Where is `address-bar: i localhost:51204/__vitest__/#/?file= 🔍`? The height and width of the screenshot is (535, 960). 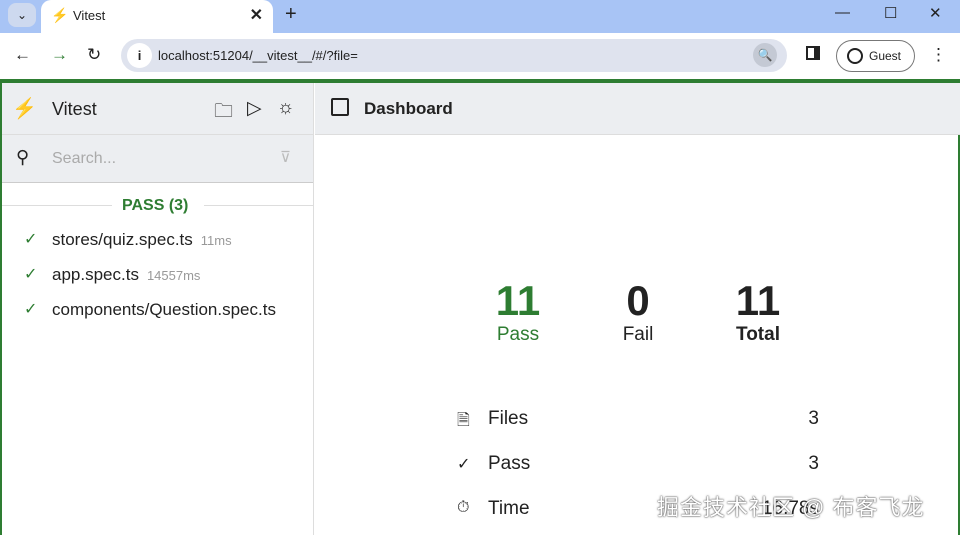
address-bar: i localhost:51204/__vitest__/#/?file= 🔍 is located at coordinates (454, 55).